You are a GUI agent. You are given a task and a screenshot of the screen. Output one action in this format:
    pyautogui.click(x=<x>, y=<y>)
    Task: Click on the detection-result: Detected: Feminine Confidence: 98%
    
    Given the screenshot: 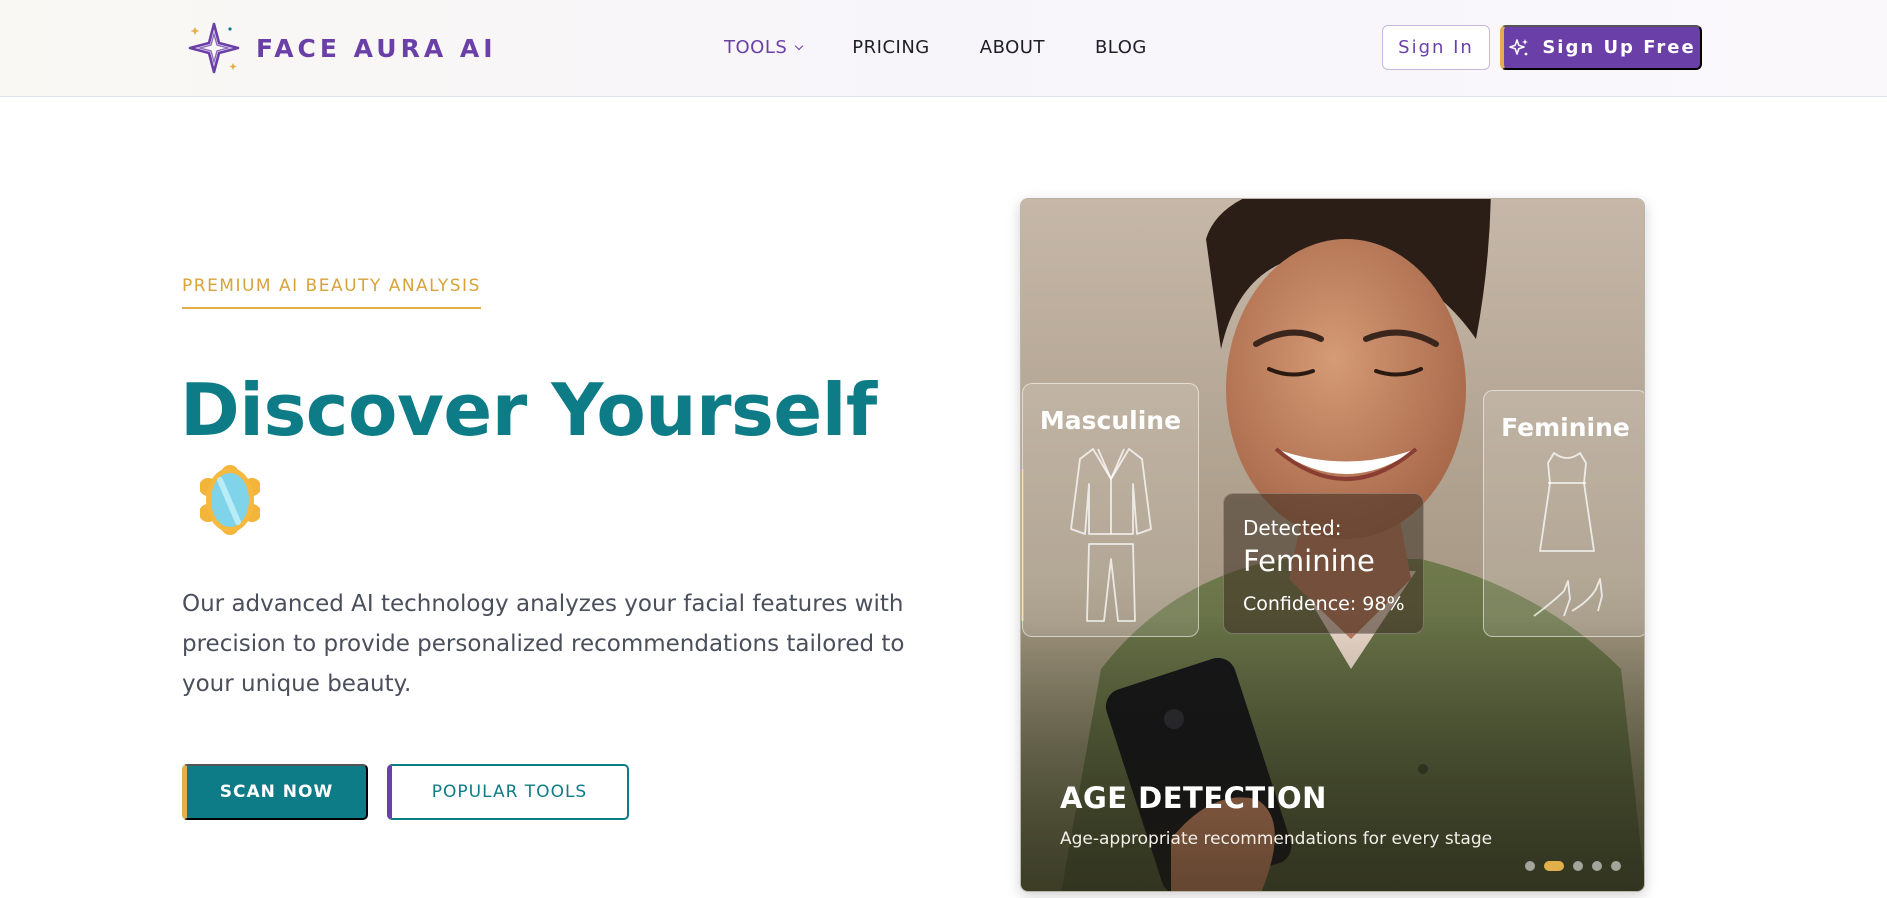 What is the action you would take?
    pyautogui.click(x=1323, y=563)
    